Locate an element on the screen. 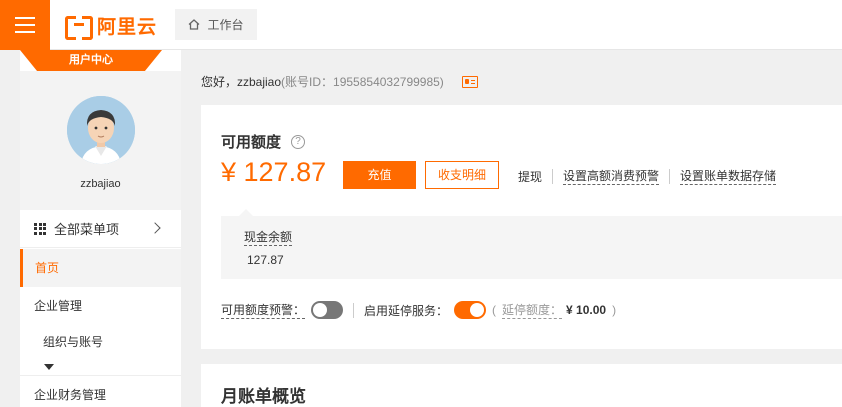 The width and height of the screenshot is (842, 407). balance-links: 提现 设置高额消费预警 设置账单数据存储 is located at coordinates (647, 176).